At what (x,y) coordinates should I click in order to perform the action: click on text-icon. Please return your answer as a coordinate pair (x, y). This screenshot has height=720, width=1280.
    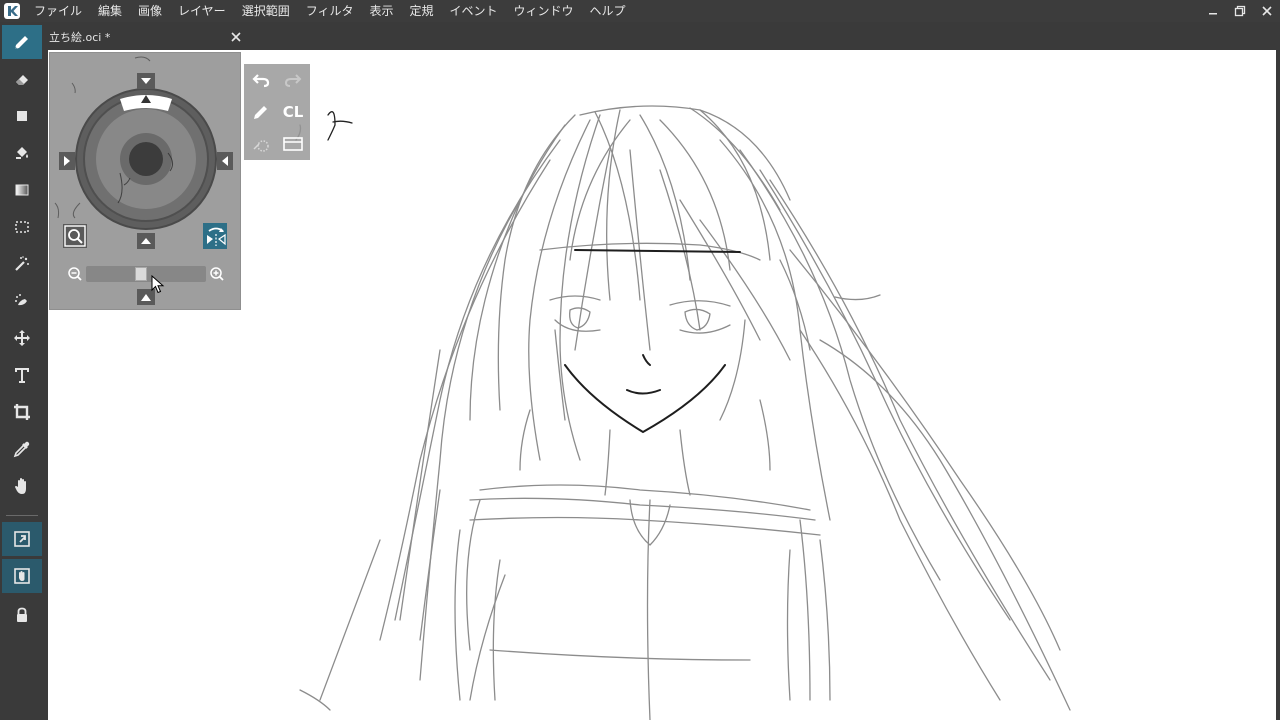
    Looking at the image, I should click on (22, 375).